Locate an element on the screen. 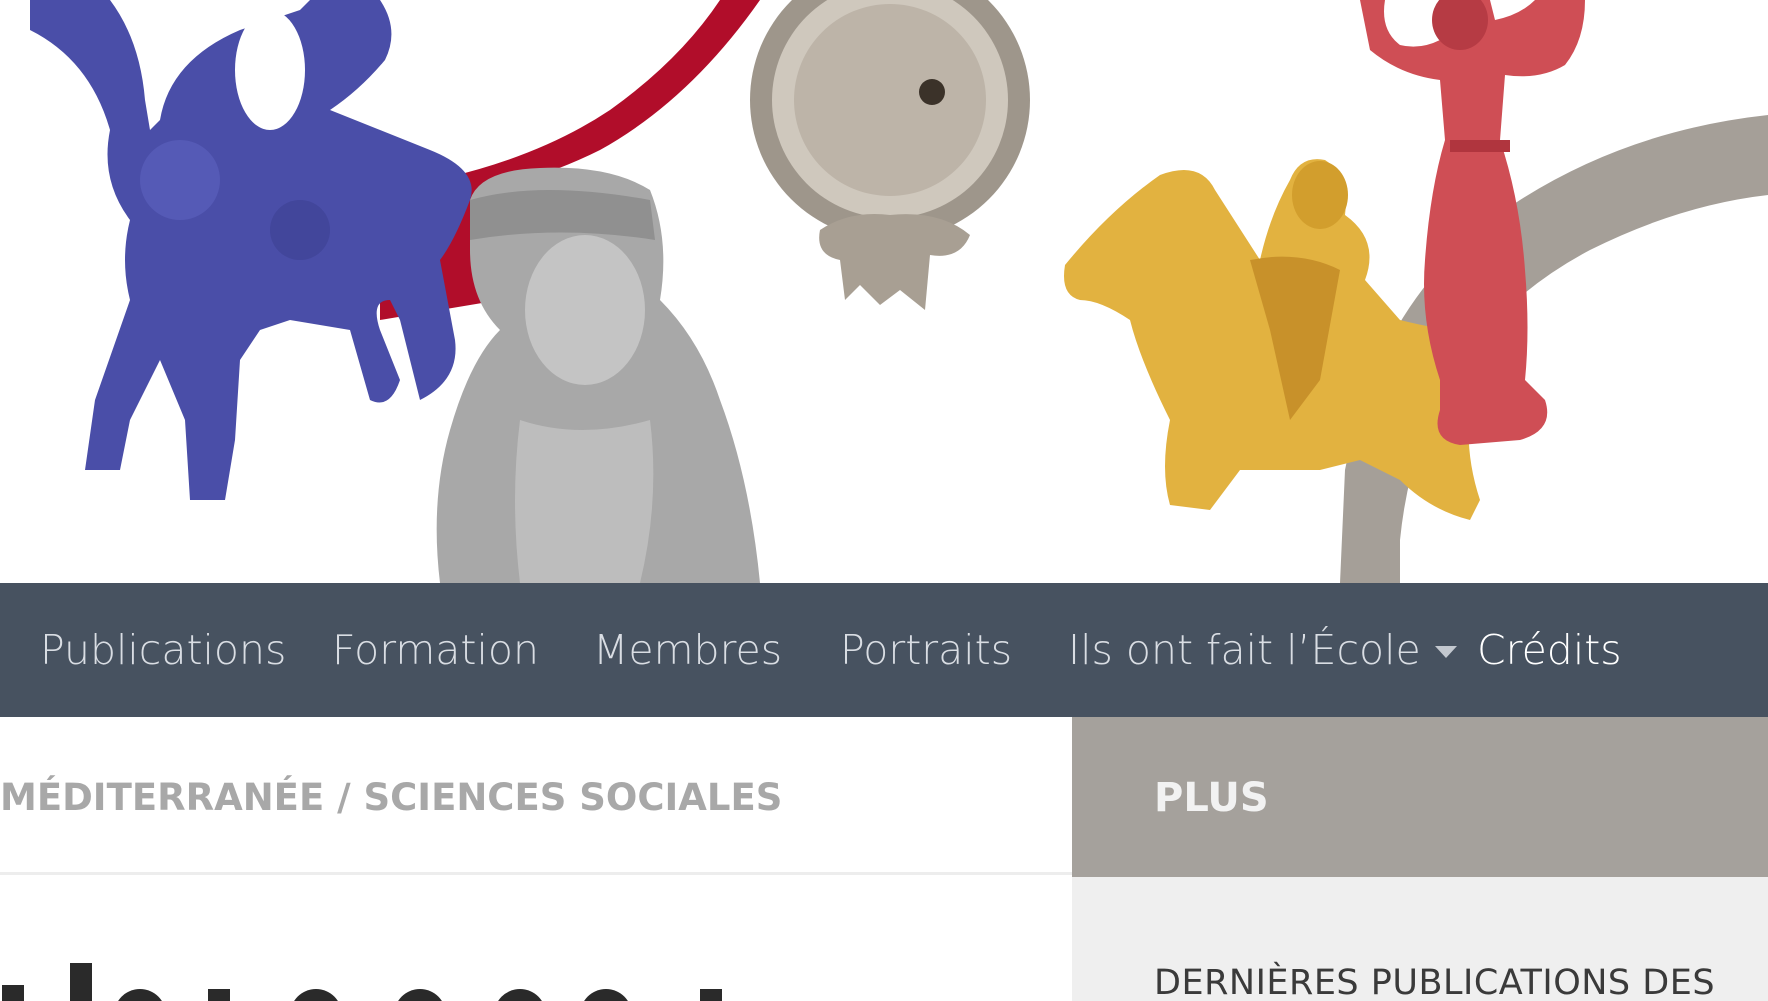  article-title-fragment is located at coordinates (450, 978).